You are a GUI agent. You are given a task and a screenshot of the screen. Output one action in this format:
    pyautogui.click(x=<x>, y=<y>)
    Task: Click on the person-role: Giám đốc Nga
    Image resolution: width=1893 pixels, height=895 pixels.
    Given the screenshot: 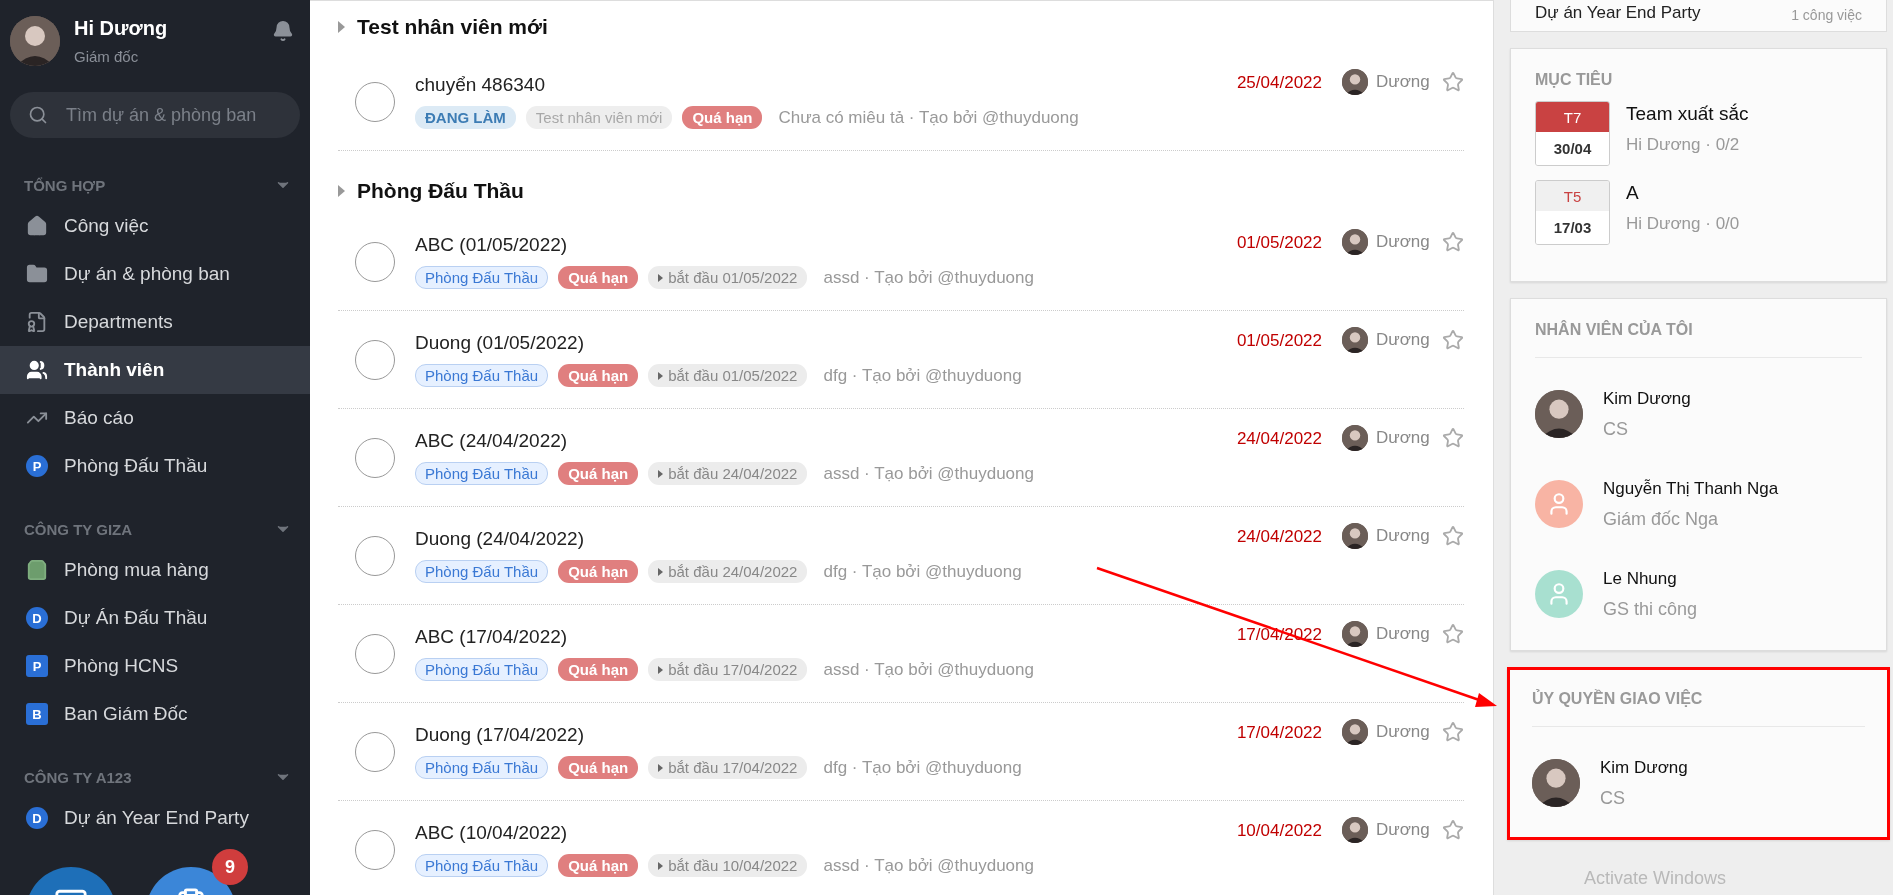 What is the action you would take?
    pyautogui.click(x=1661, y=519)
    